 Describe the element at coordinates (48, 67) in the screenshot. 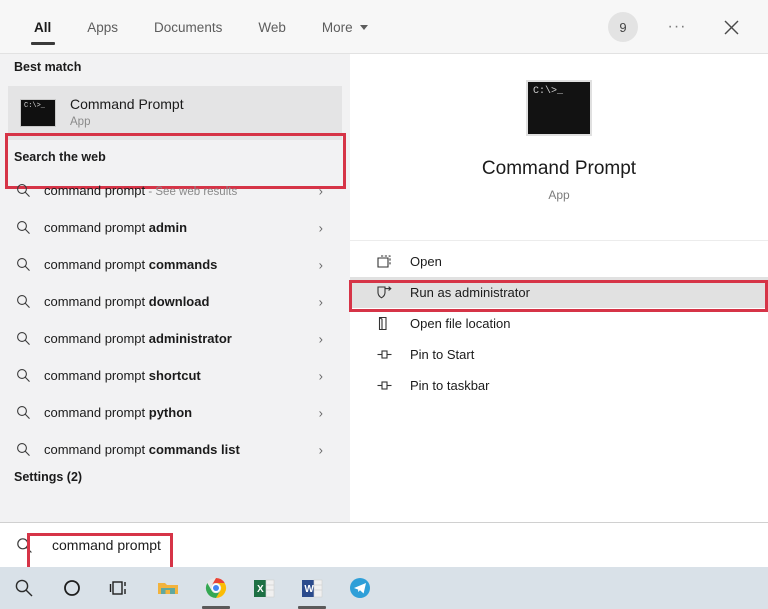

I see `best-match-heading: Best match` at that location.